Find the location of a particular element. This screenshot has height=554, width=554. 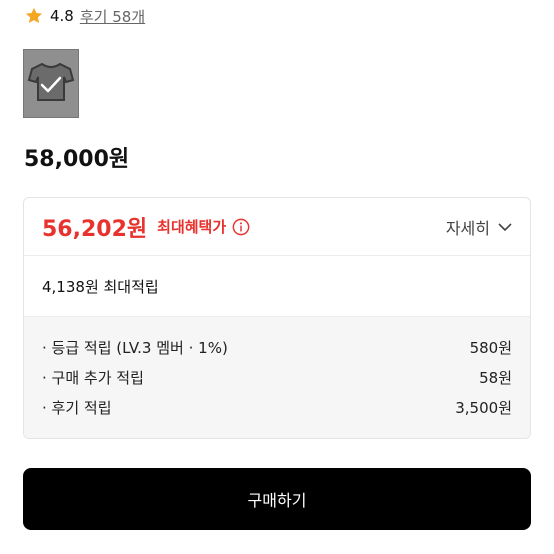

breakdown-label: · 등급 적립 (LV.3 멤버 · 1%) is located at coordinates (135, 348).